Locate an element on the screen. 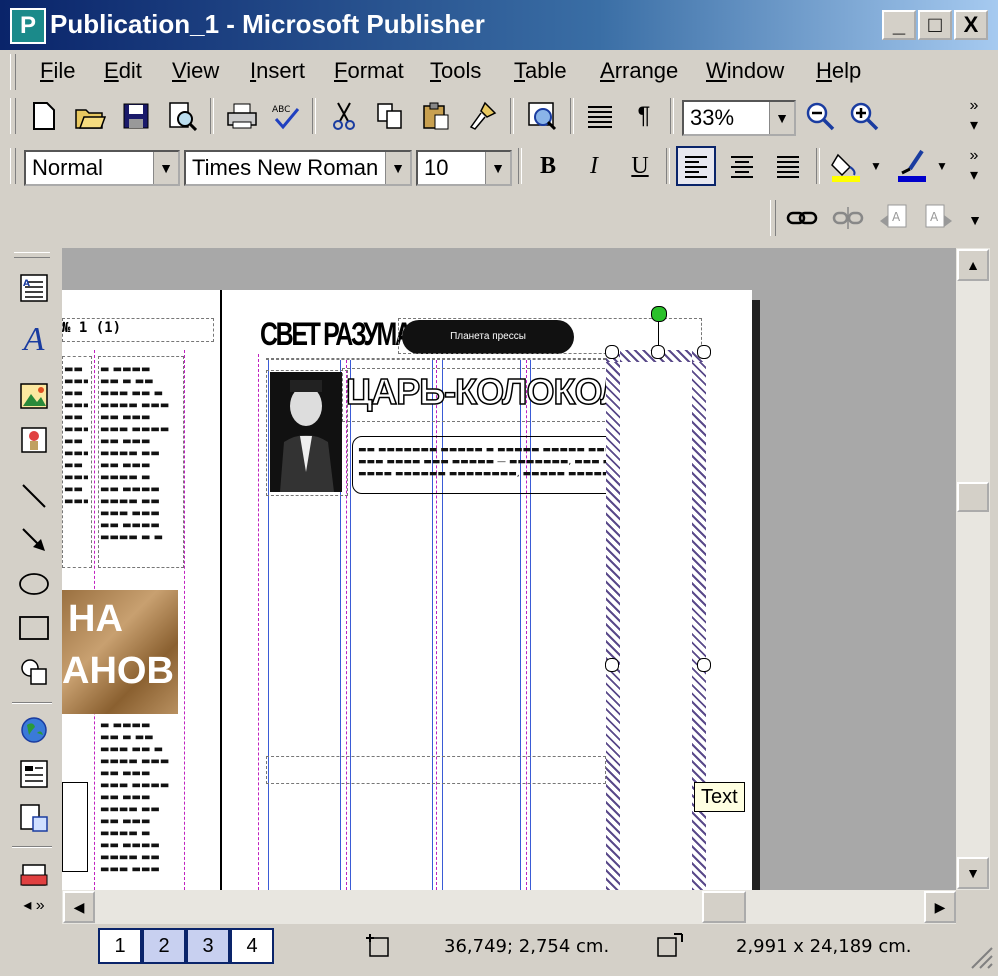 The width and height of the screenshot is (998, 976). font-size-combobox: 10 ▼ is located at coordinates (464, 168).